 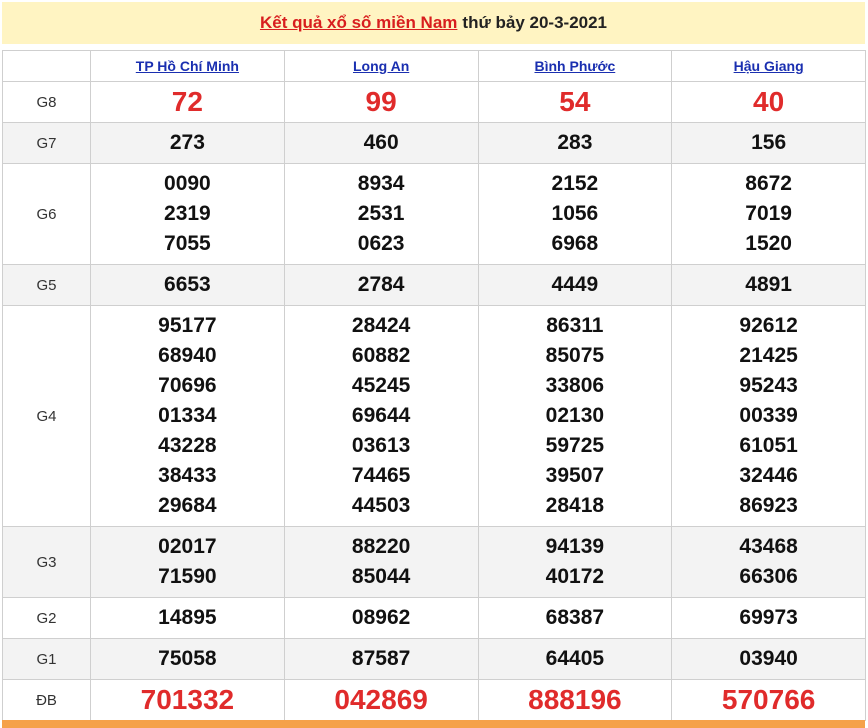 I want to click on result-number: 28418, so click(x=575, y=505).